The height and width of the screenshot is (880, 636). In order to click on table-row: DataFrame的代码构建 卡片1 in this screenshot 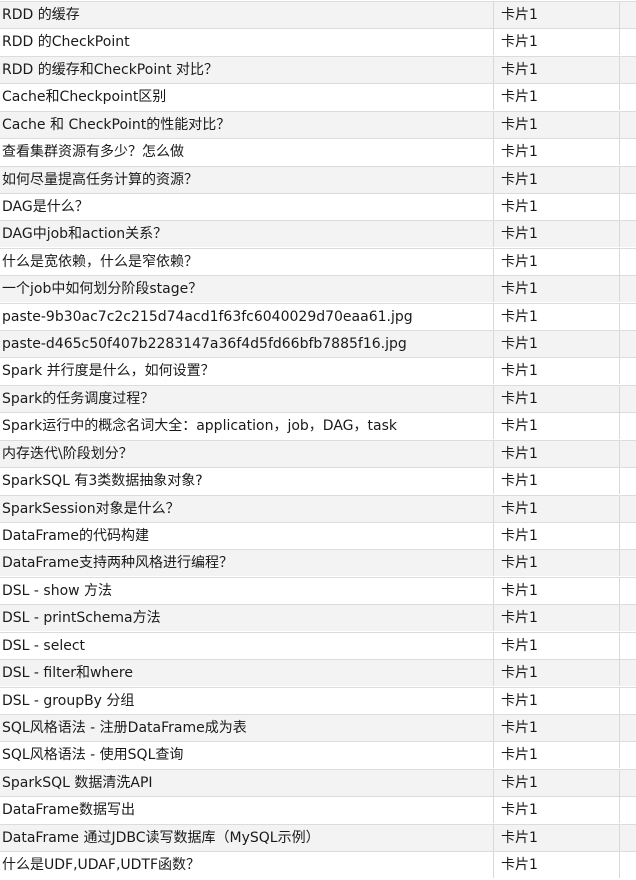, I will do `click(318, 535)`.